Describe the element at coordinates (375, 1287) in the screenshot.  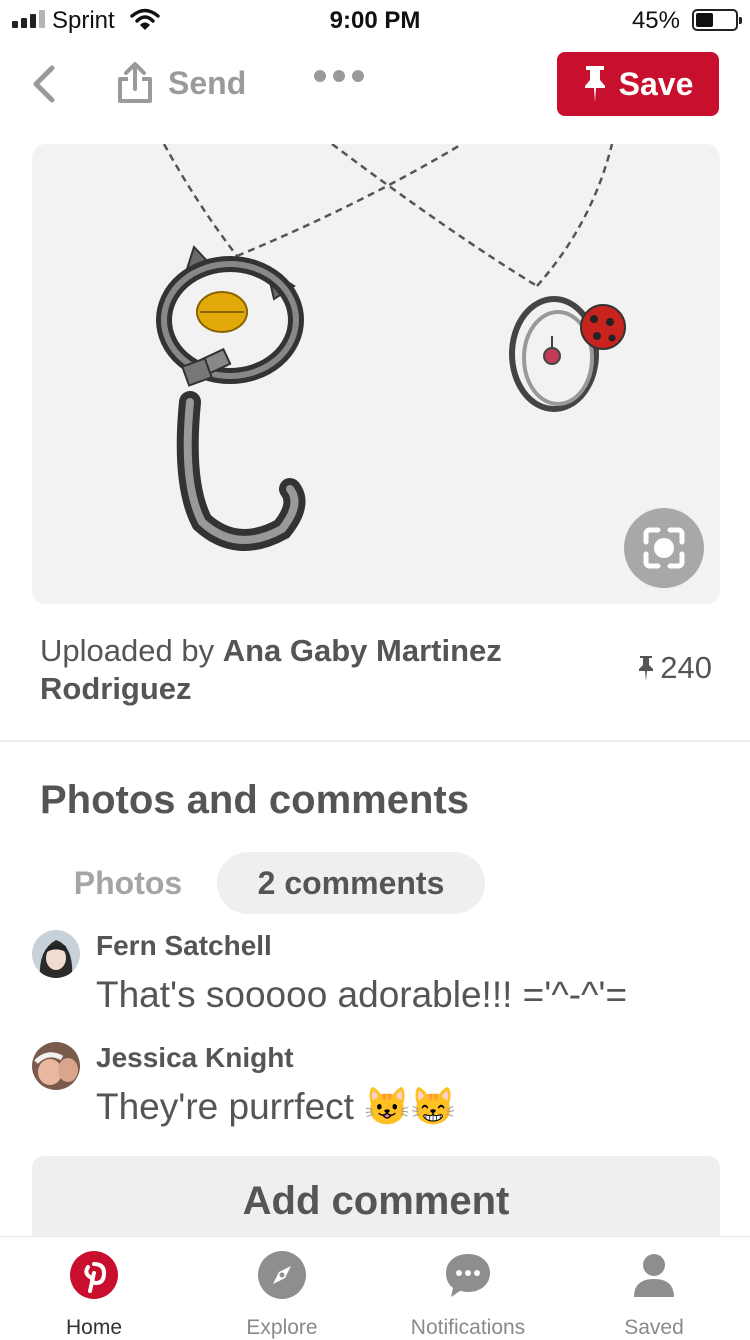
I see `bottom-tab-bar: Home Explore Notifications Saved` at that location.